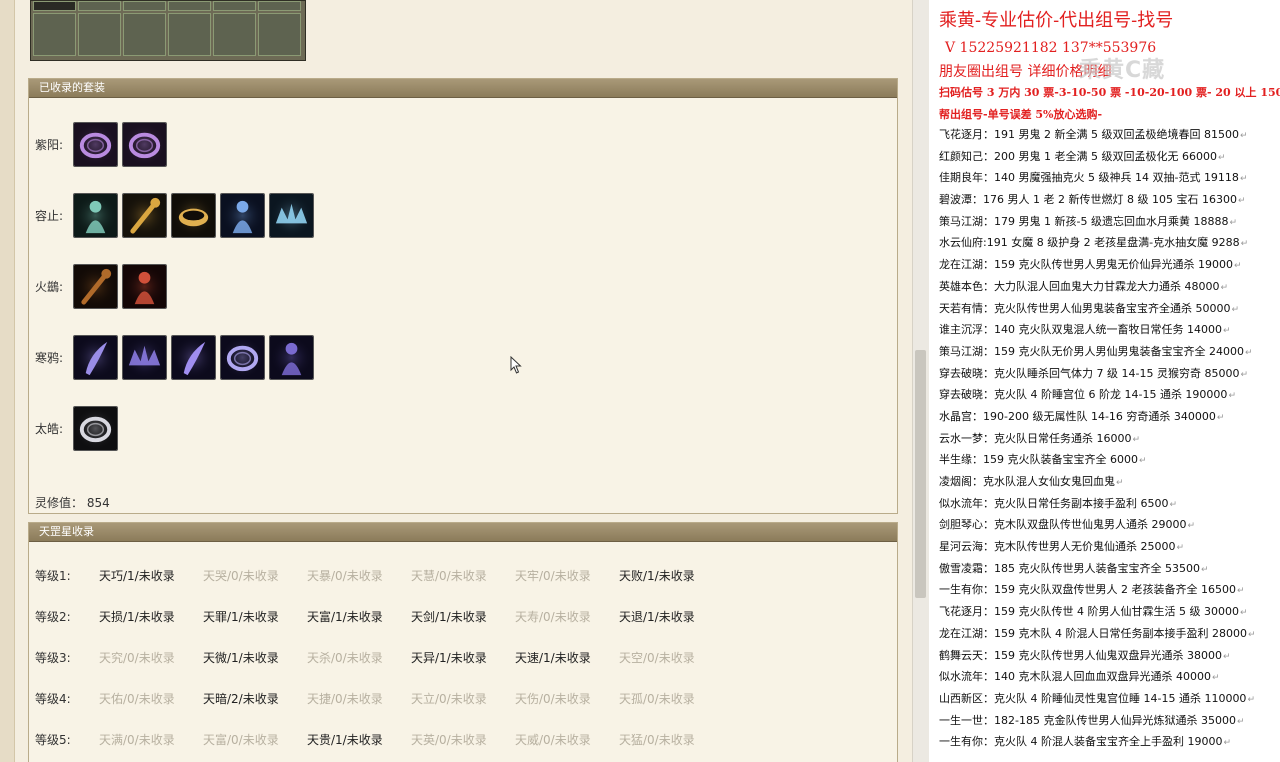 This screenshot has width=1280, height=762. What do you see at coordinates (144, 286) in the screenshot?
I see `red-figure-icon` at bounding box center [144, 286].